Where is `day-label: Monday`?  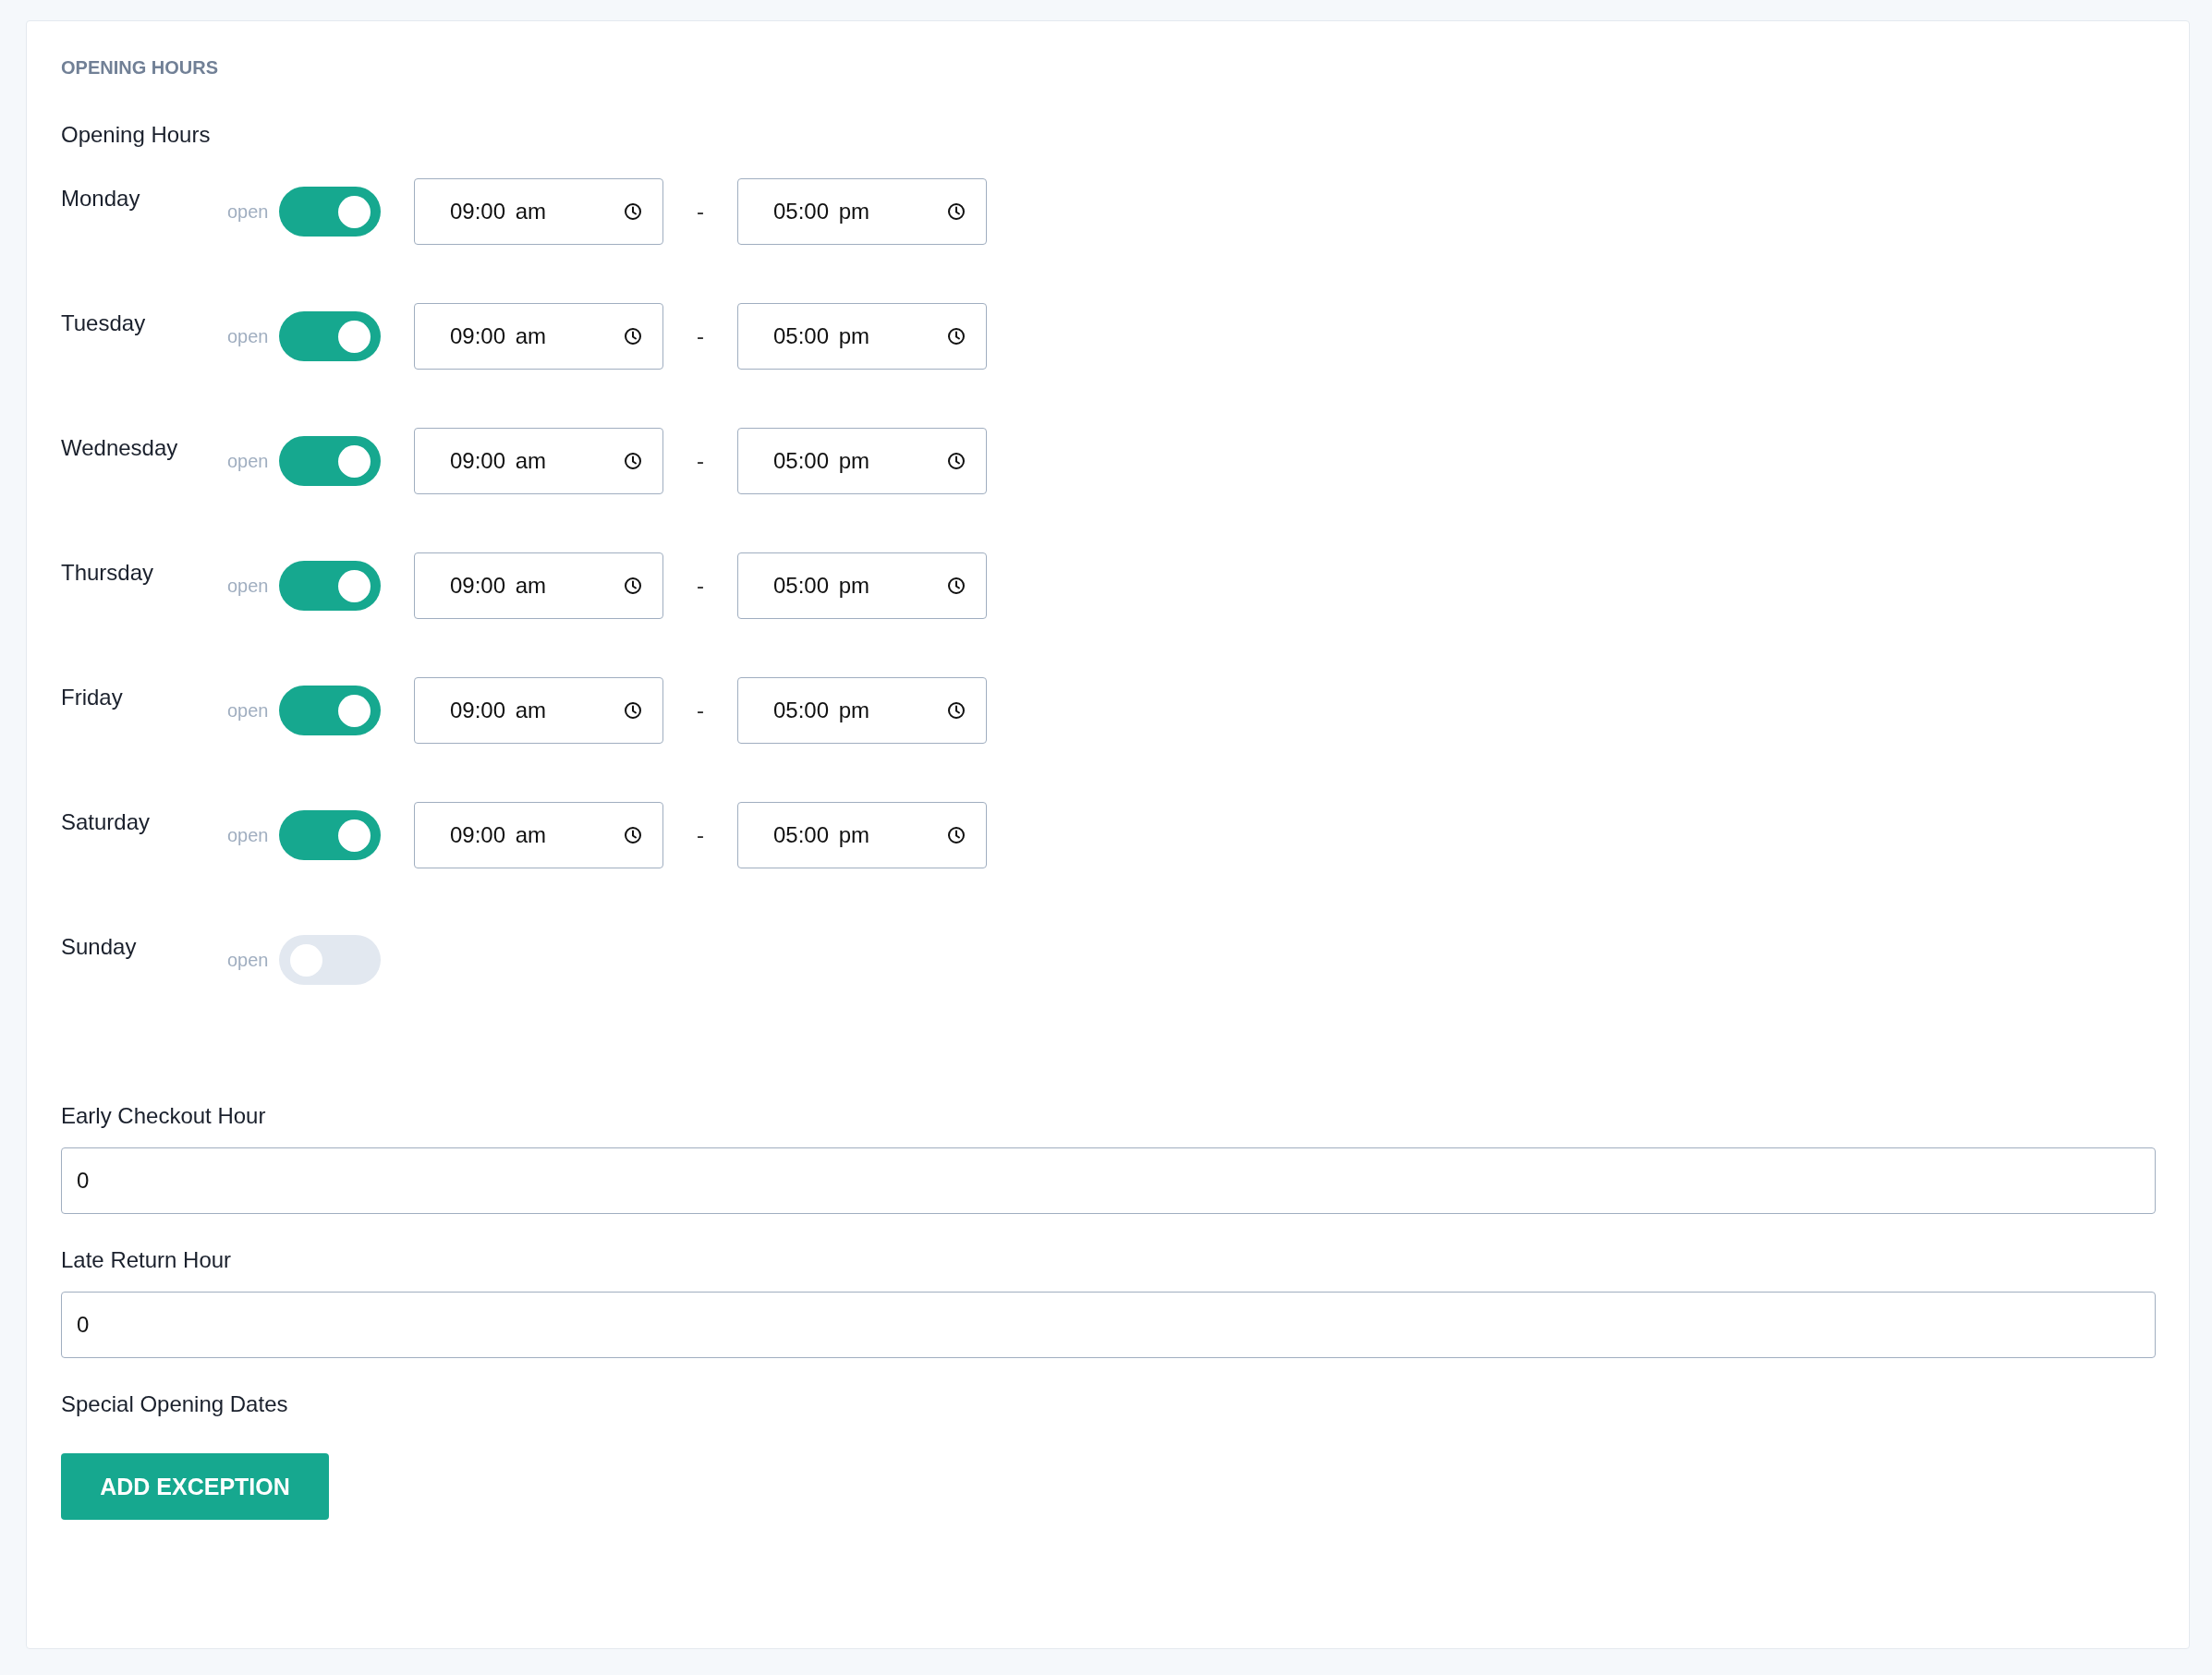 day-label: Monday is located at coordinates (101, 198).